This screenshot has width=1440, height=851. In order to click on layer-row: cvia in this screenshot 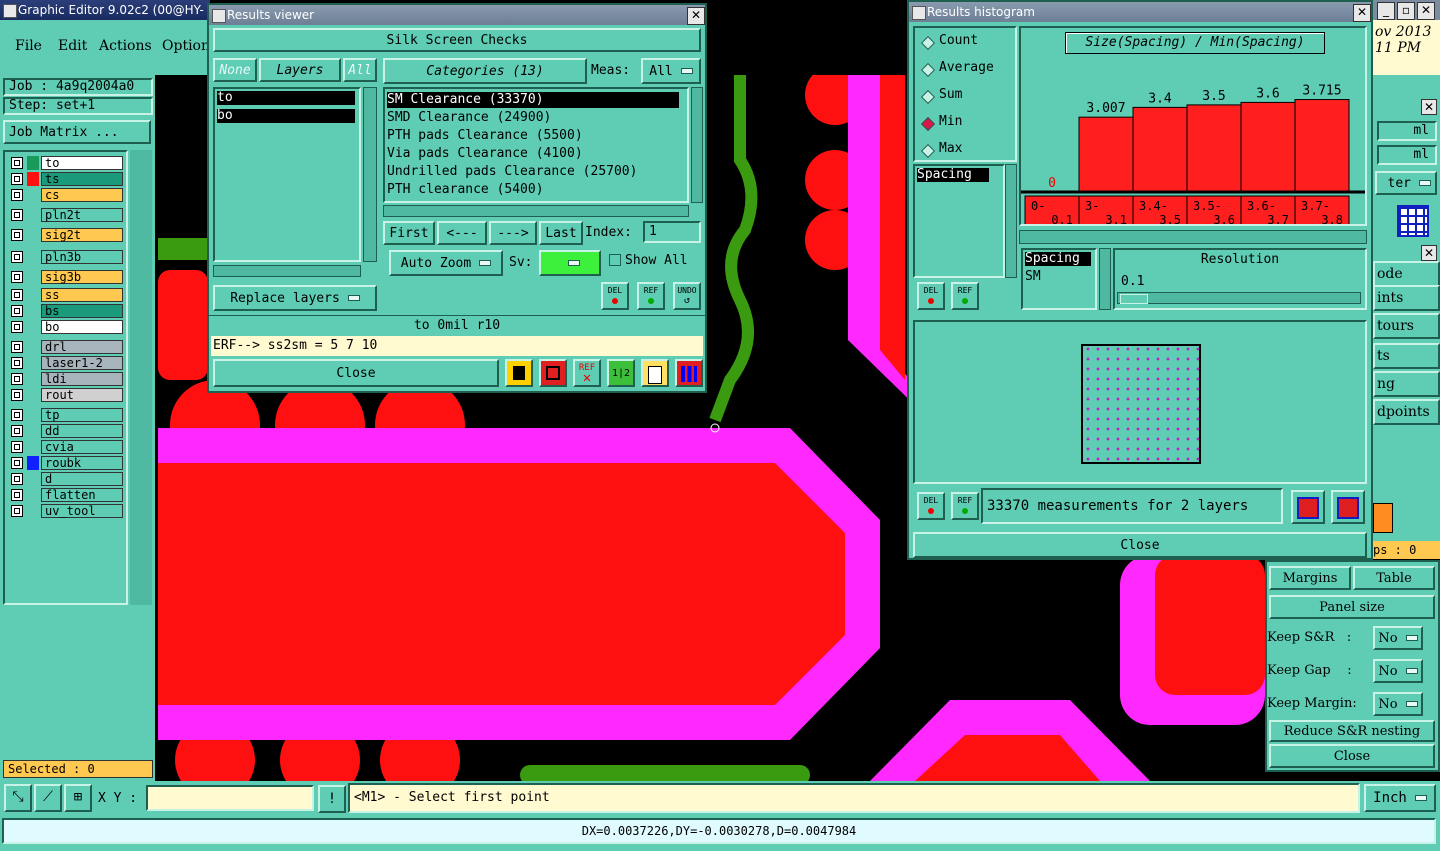, I will do `click(82, 447)`.